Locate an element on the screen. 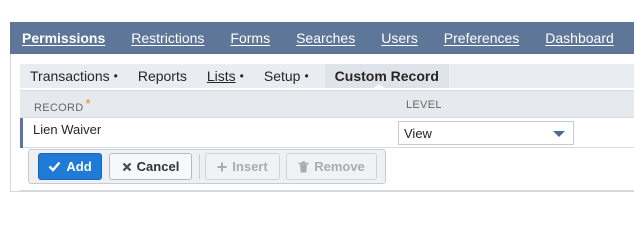  insert-button: Insert is located at coordinates (242, 166).